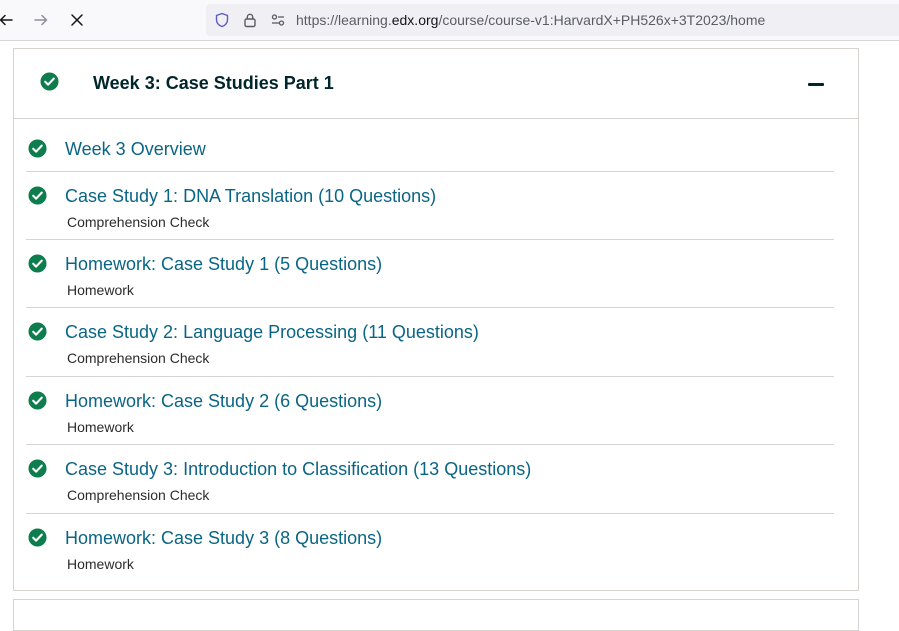 Image resolution: width=899 pixels, height=631 pixels. What do you see at coordinates (41, 20) in the screenshot?
I see `forward-arrow-icon` at bounding box center [41, 20].